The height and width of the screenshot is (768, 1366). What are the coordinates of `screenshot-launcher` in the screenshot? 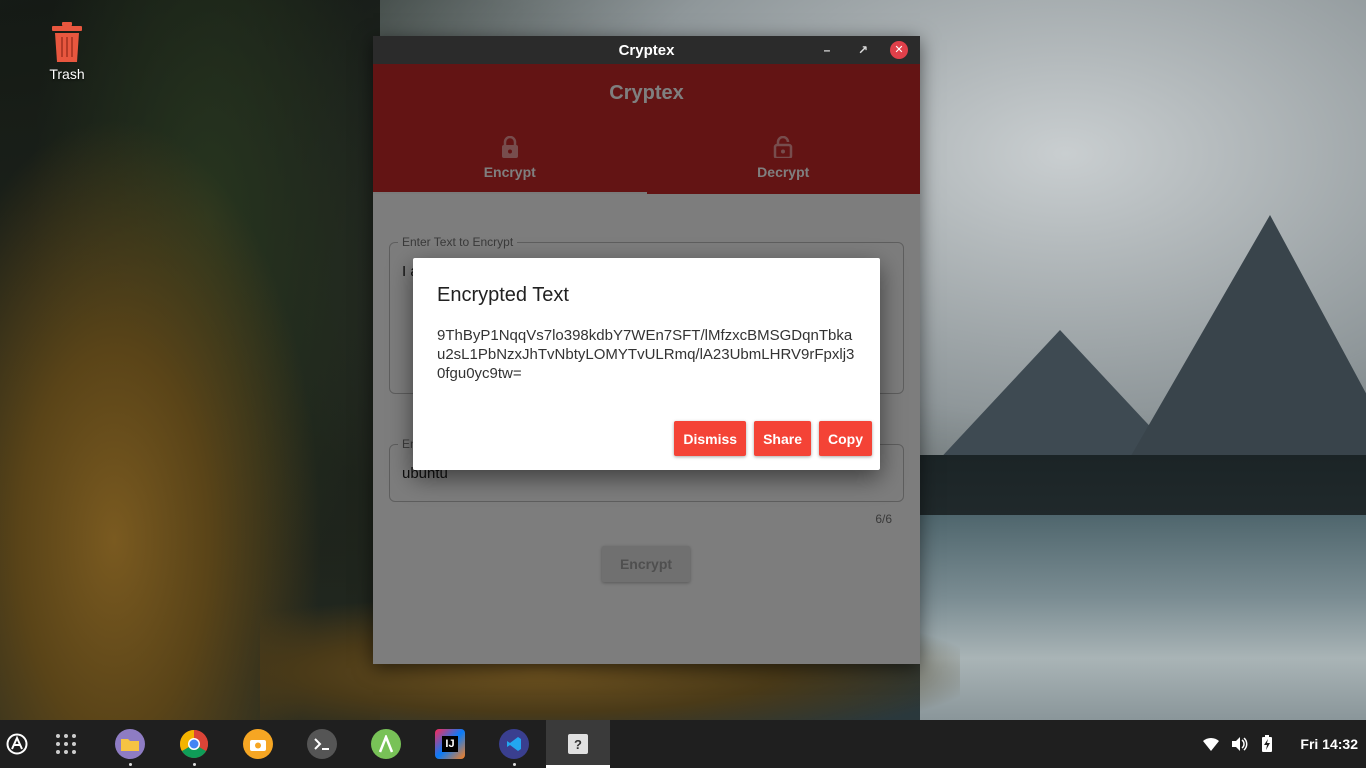 It's located at (258, 744).